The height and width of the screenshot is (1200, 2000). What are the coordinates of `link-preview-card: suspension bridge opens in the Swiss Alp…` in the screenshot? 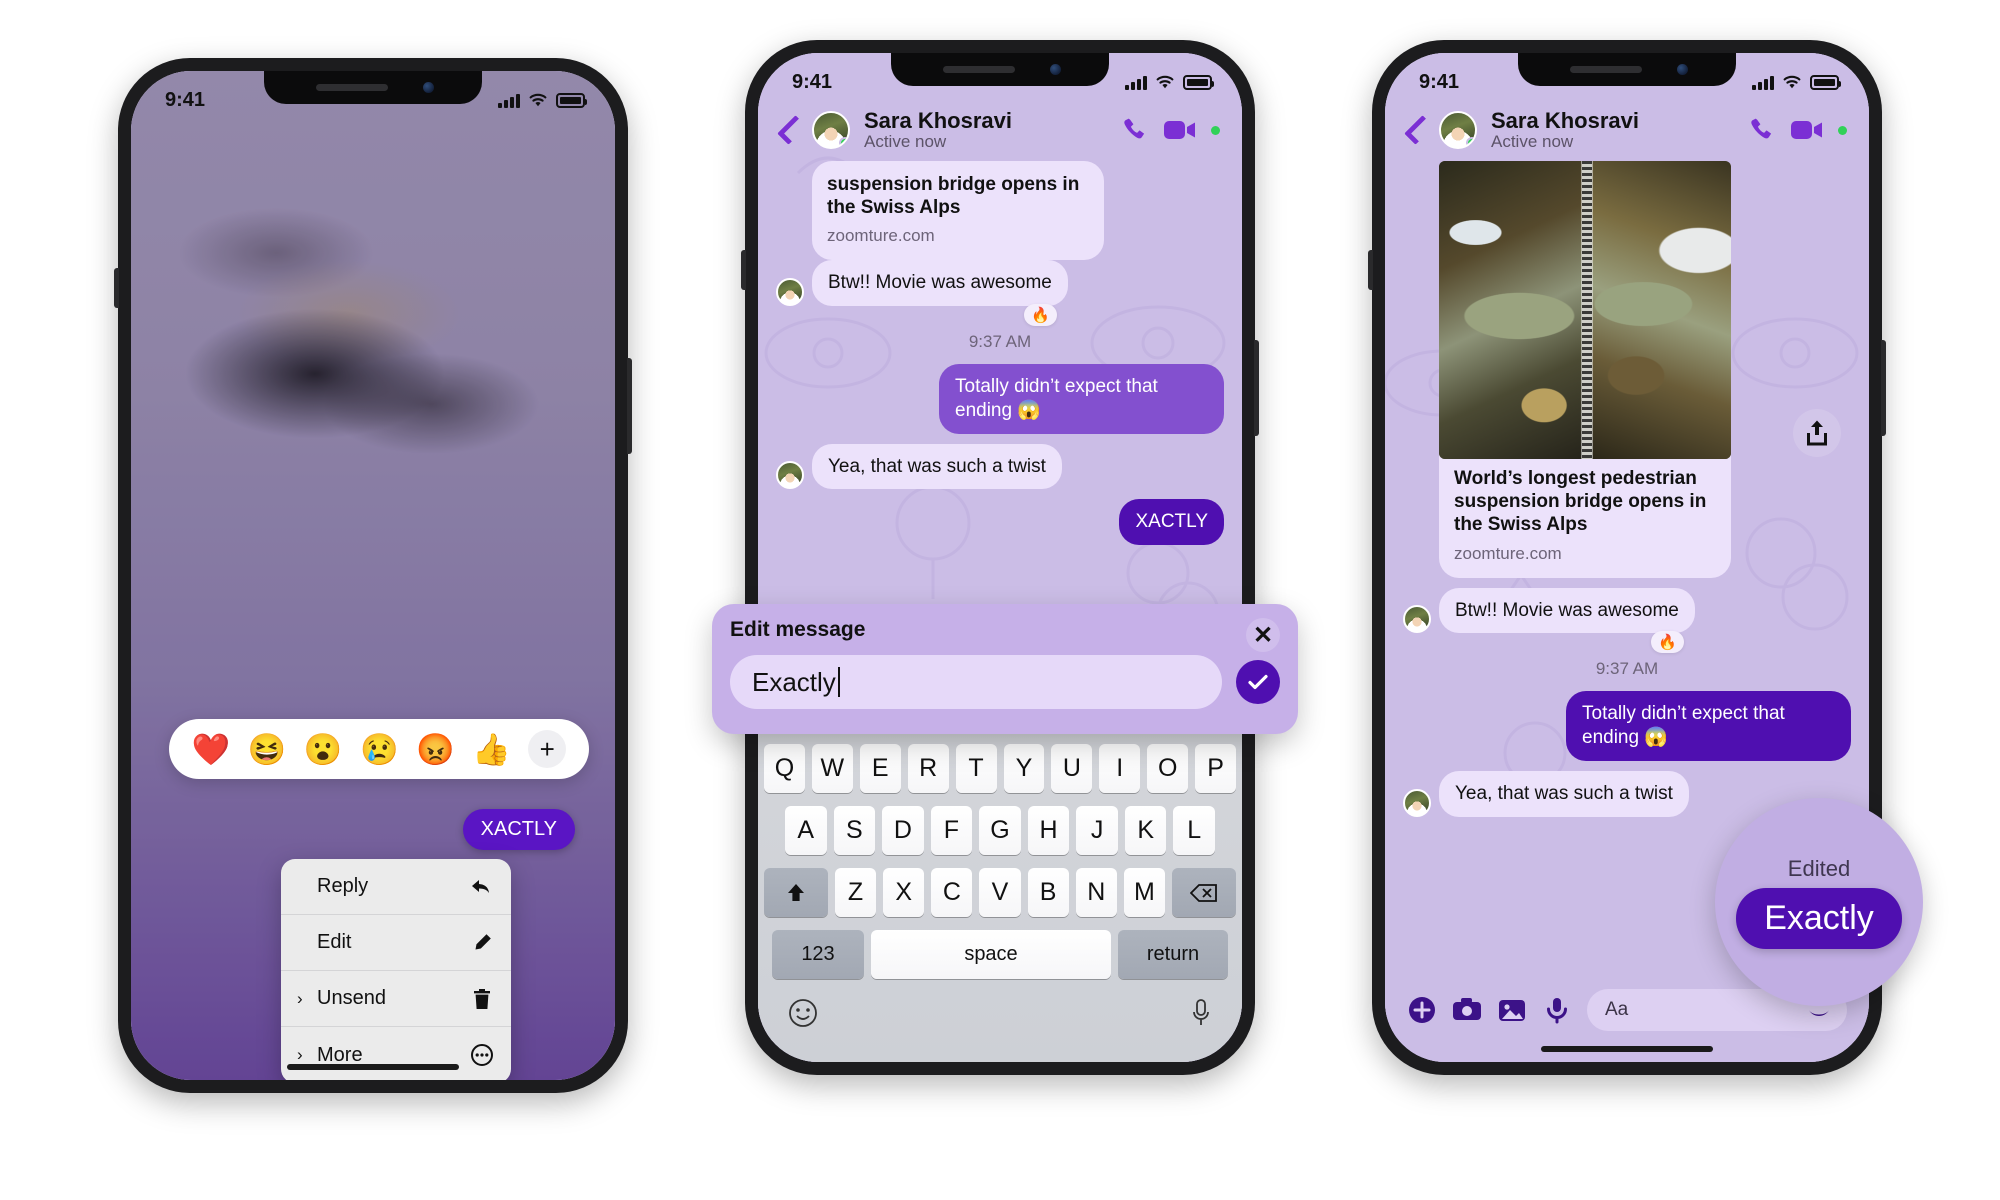 It's located at (958, 211).